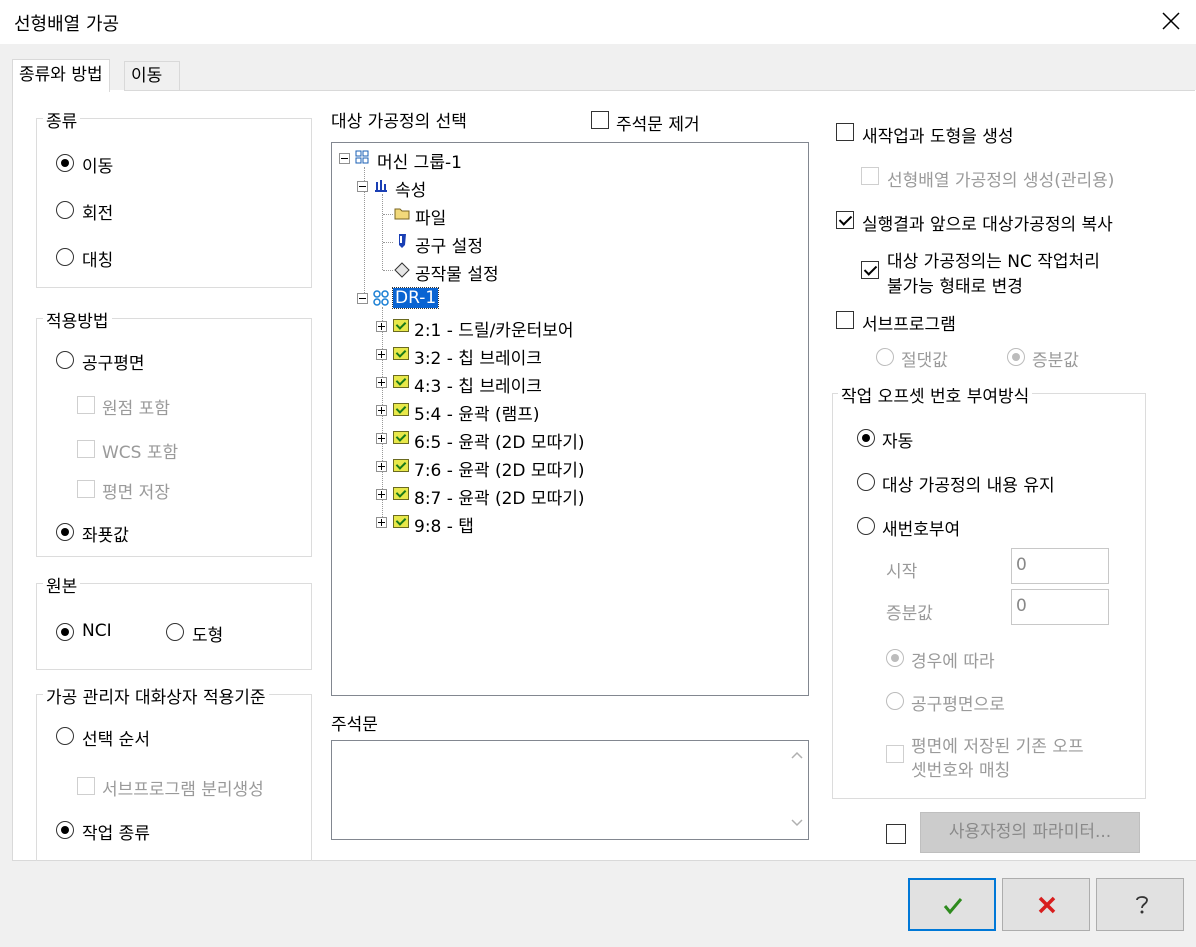 The image size is (1196, 947). What do you see at coordinates (797, 823) in the screenshot?
I see `scroll-down-icon` at bounding box center [797, 823].